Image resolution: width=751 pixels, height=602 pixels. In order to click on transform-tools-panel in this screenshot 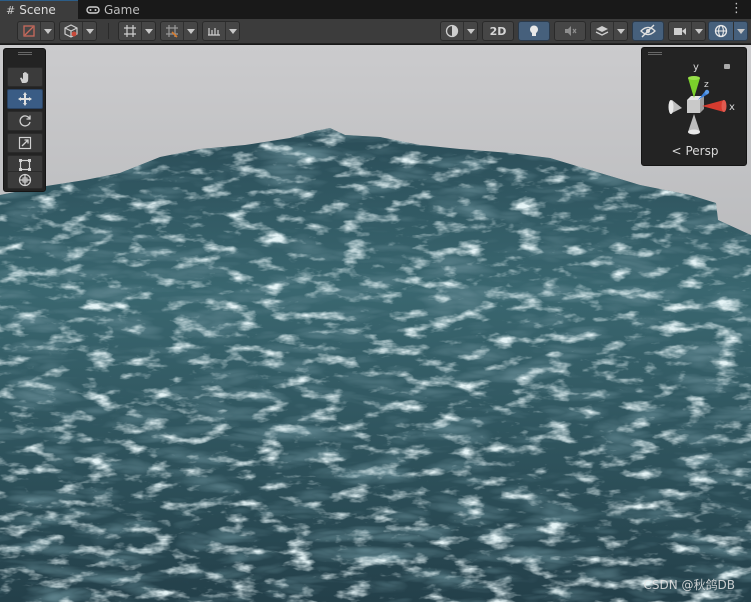, I will do `click(24, 120)`.